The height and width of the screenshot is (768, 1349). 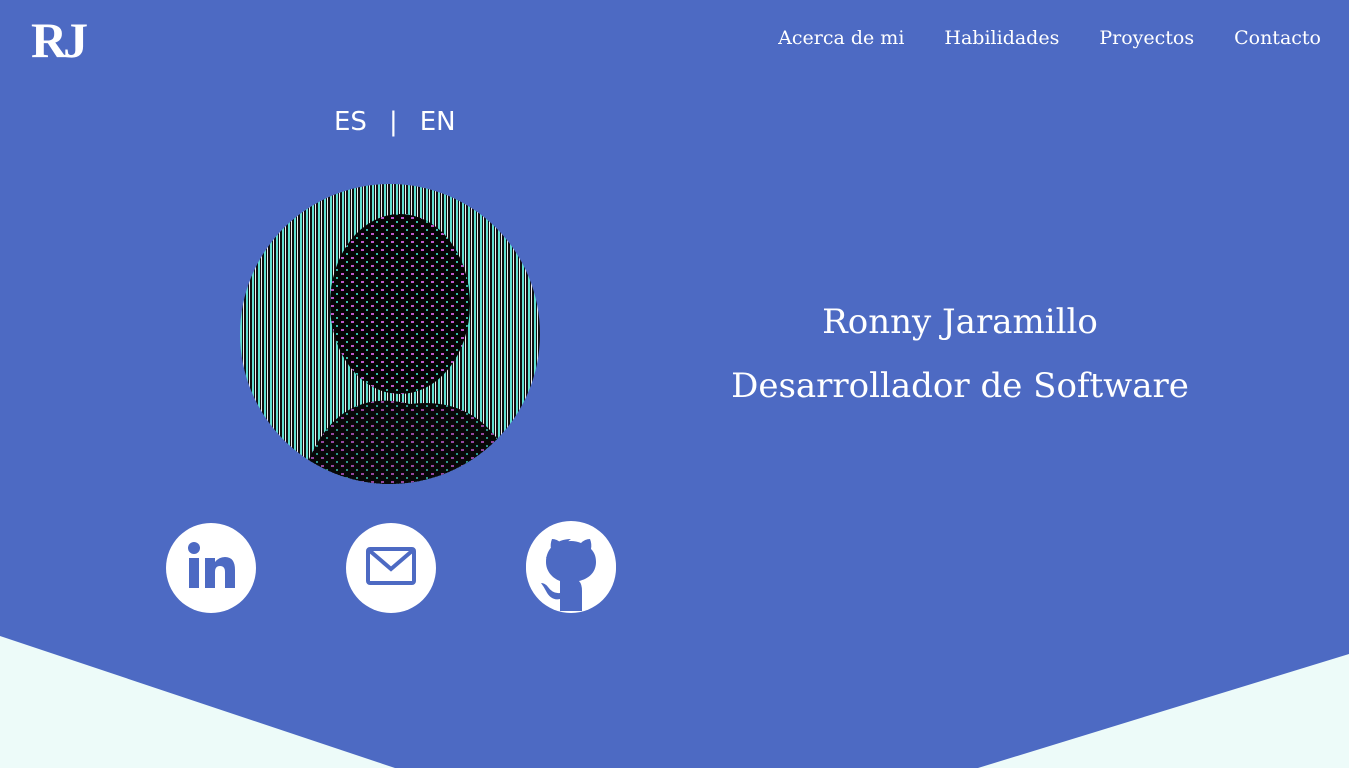 I want to click on profile-avatar, so click(x=390, y=334).